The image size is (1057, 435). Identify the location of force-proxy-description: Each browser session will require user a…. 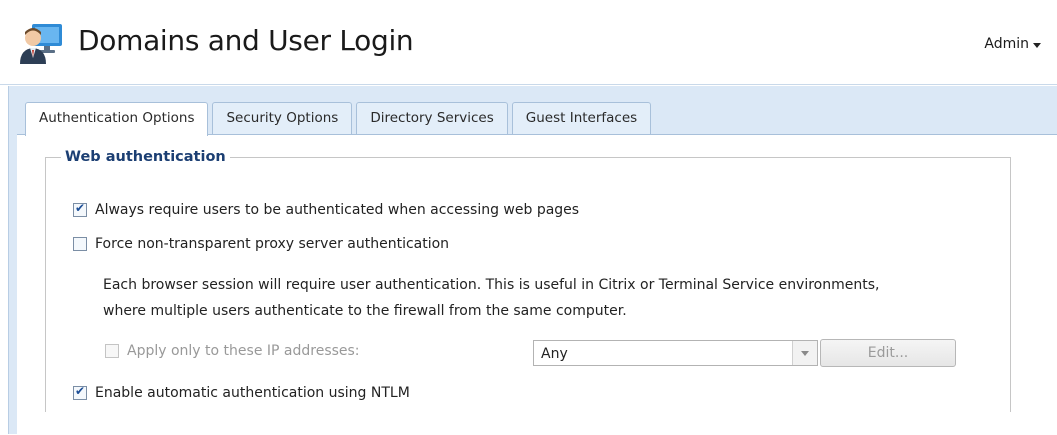
(553, 298).